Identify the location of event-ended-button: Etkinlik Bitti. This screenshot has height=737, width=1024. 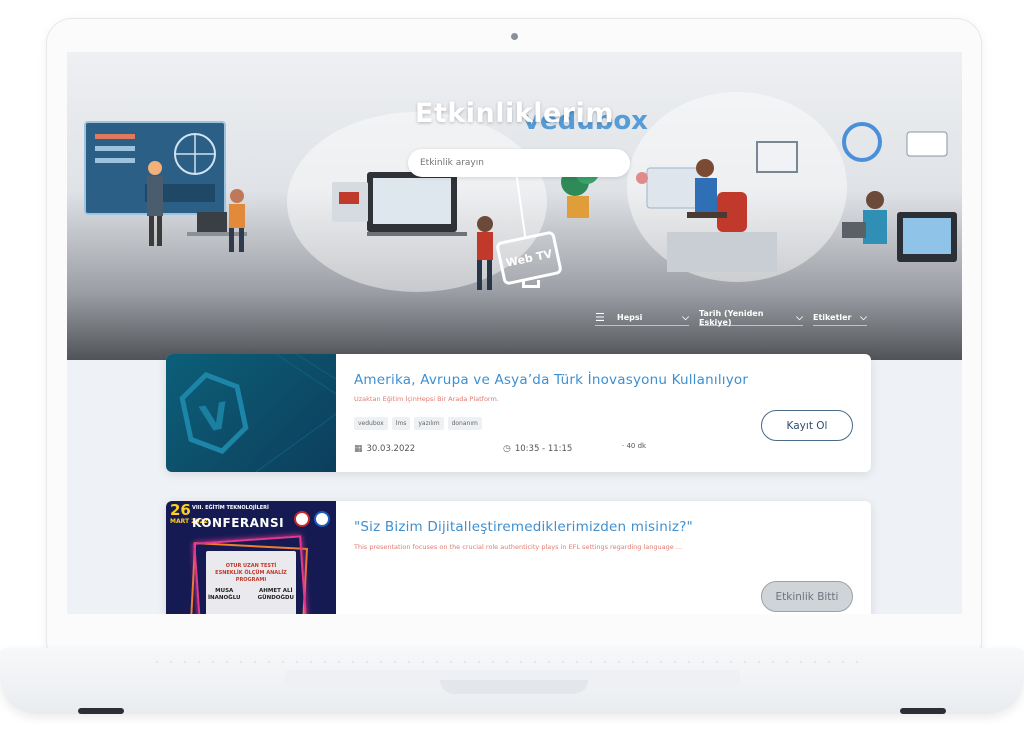
(807, 596).